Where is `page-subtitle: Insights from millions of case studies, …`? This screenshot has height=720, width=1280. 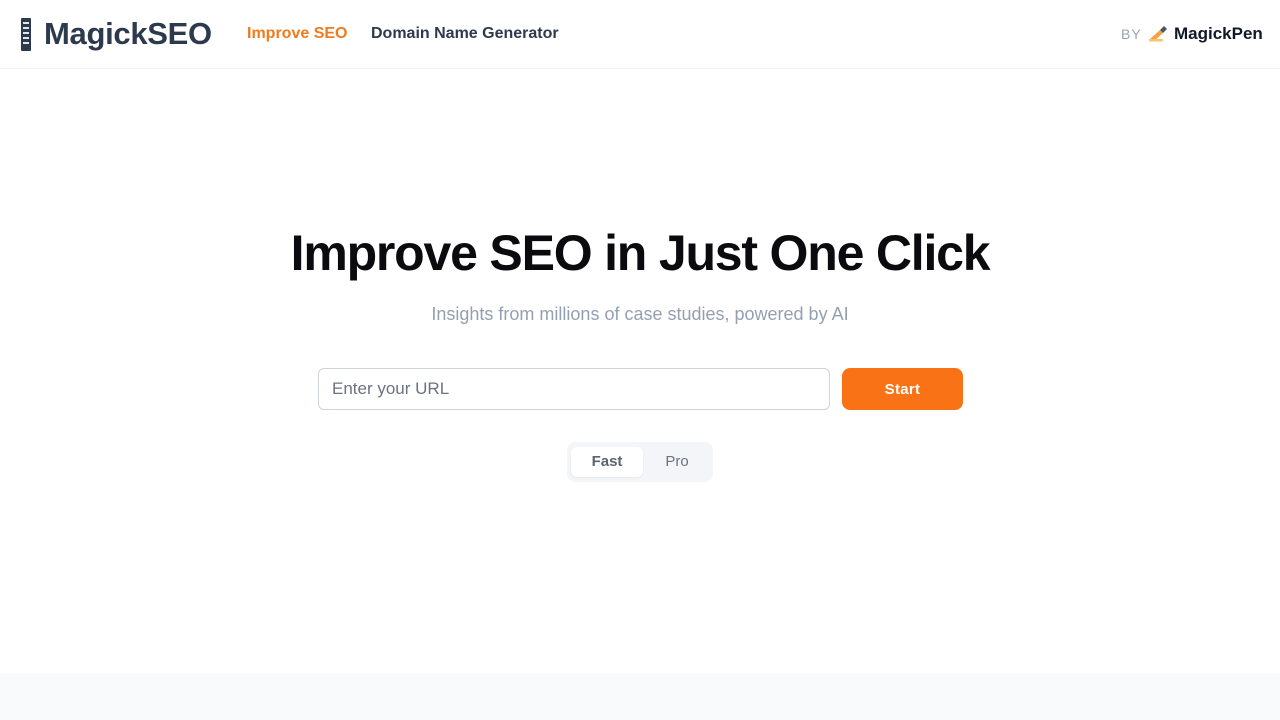
page-subtitle: Insights from millions of case studies, … is located at coordinates (640, 314).